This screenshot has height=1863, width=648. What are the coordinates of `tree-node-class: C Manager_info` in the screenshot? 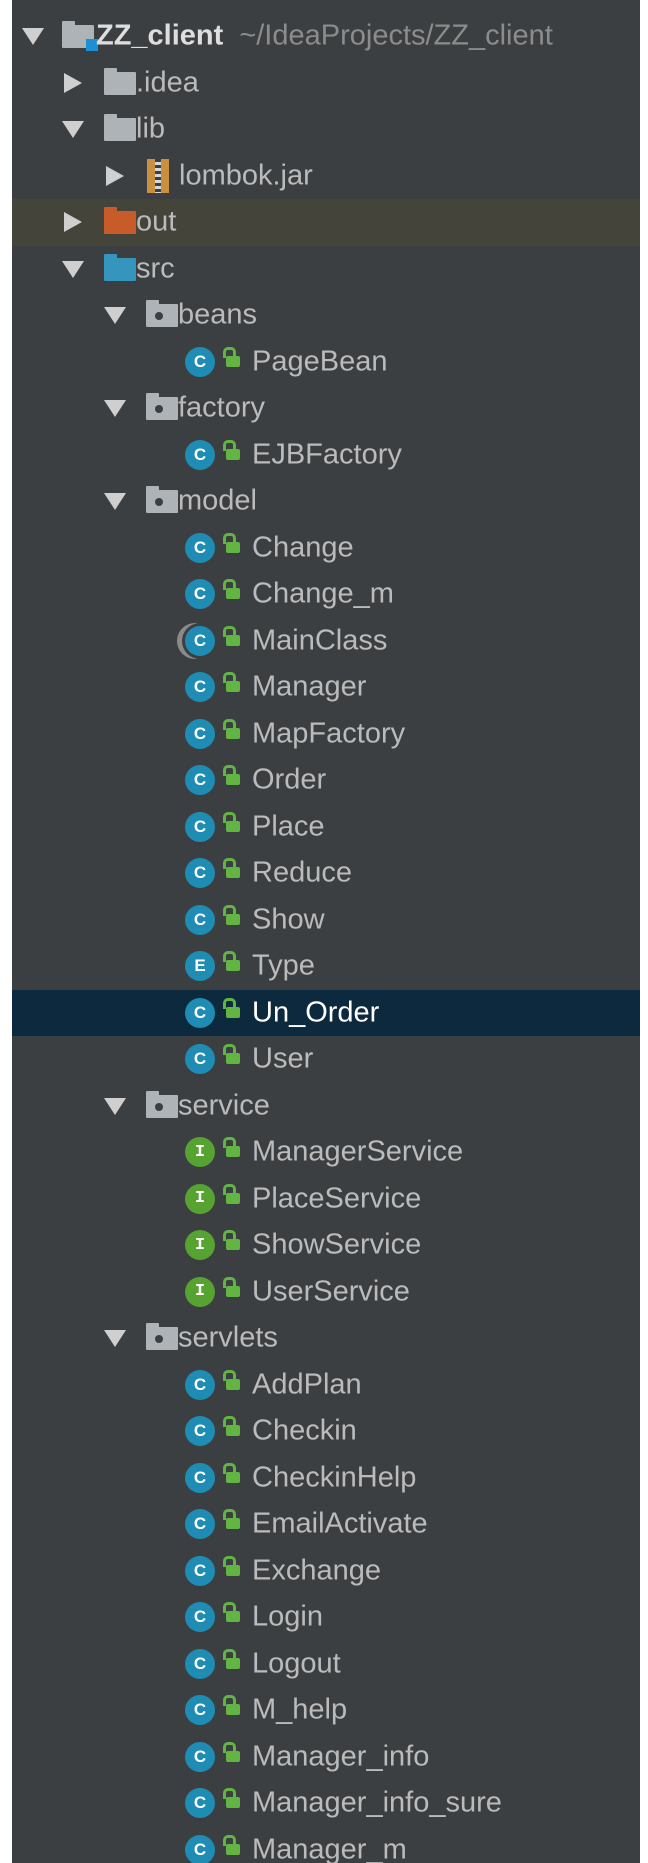 It's located at (326, 1757).